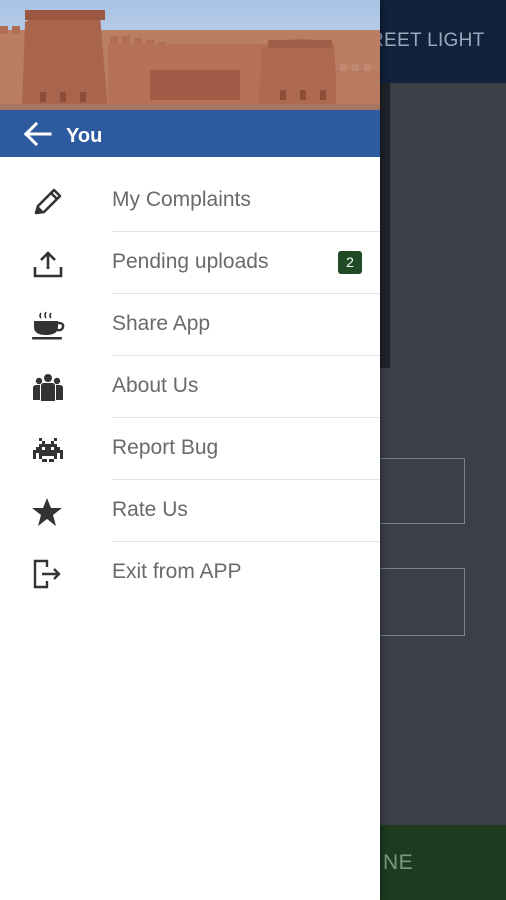  Describe the element at coordinates (398, 862) in the screenshot. I see `submit-button-label: NE` at that location.